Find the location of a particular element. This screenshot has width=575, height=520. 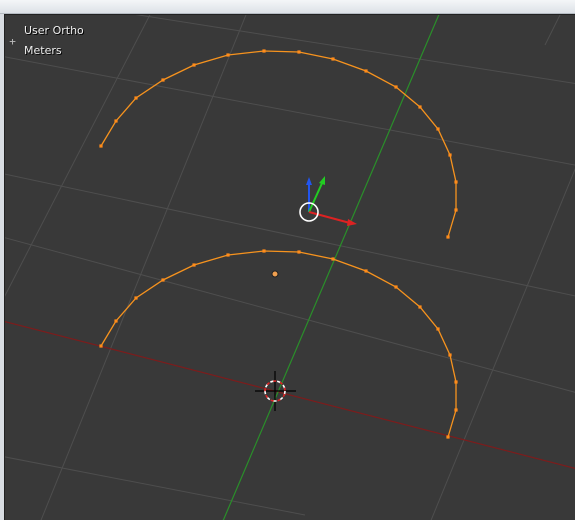

manipulator-z-arrow is located at coordinates (309, 181).